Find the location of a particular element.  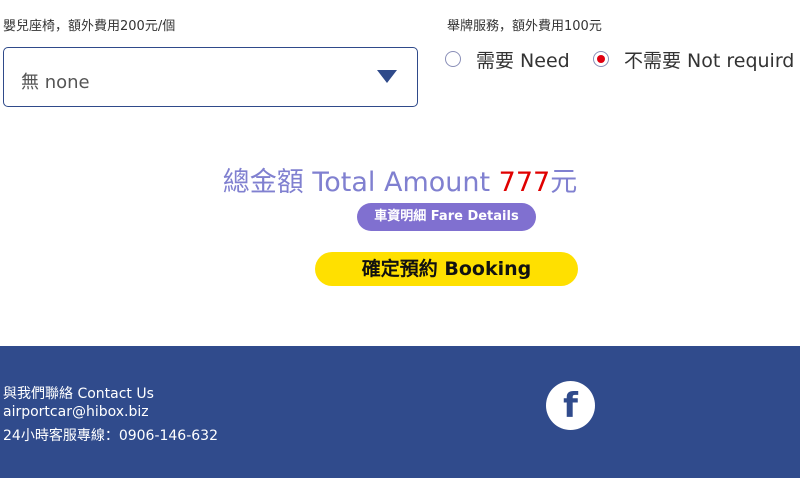

booking-button: 確定預約 Booking is located at coordinates (446, 269).